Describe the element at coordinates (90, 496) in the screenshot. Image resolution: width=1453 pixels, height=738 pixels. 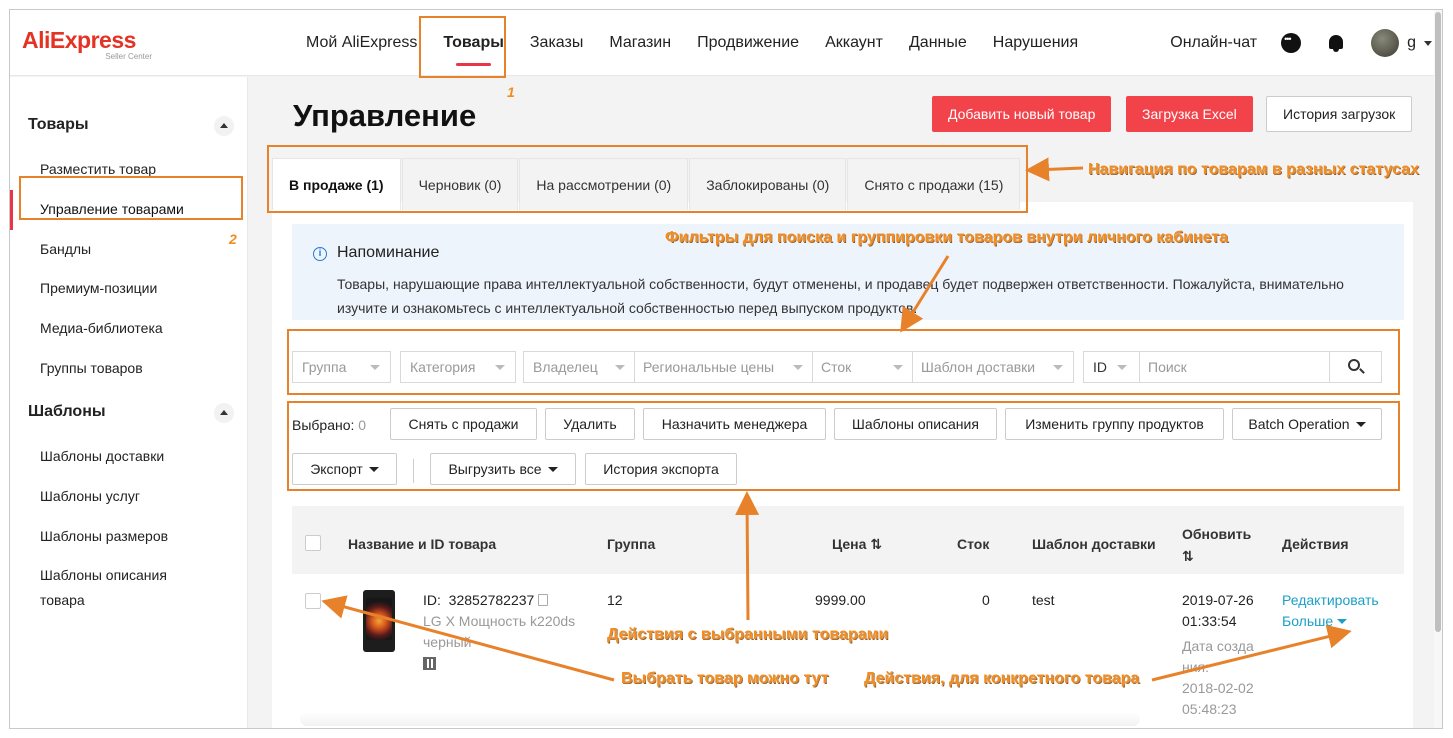
I see `sidebar-item-service-templates: Шаблоны услуг` at that location.